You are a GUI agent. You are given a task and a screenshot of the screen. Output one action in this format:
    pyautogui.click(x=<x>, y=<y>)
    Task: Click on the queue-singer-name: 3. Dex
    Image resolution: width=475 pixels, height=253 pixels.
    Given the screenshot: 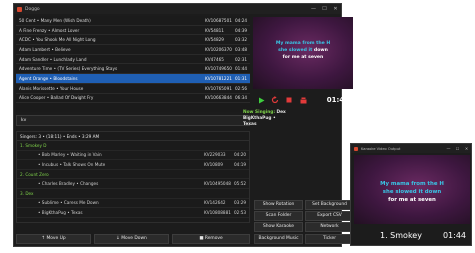 What is the action you would take?
    pyautogui.click(x=27, y=193)
    